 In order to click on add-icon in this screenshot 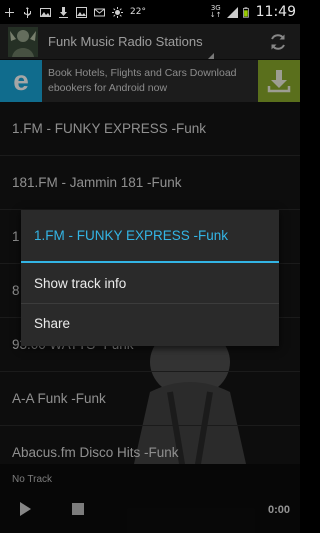, I will do `click(9, 12)`.